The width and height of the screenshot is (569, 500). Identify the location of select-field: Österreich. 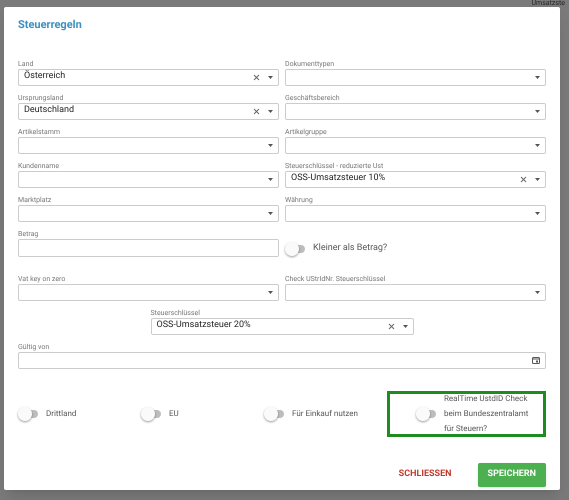
(148, 77).